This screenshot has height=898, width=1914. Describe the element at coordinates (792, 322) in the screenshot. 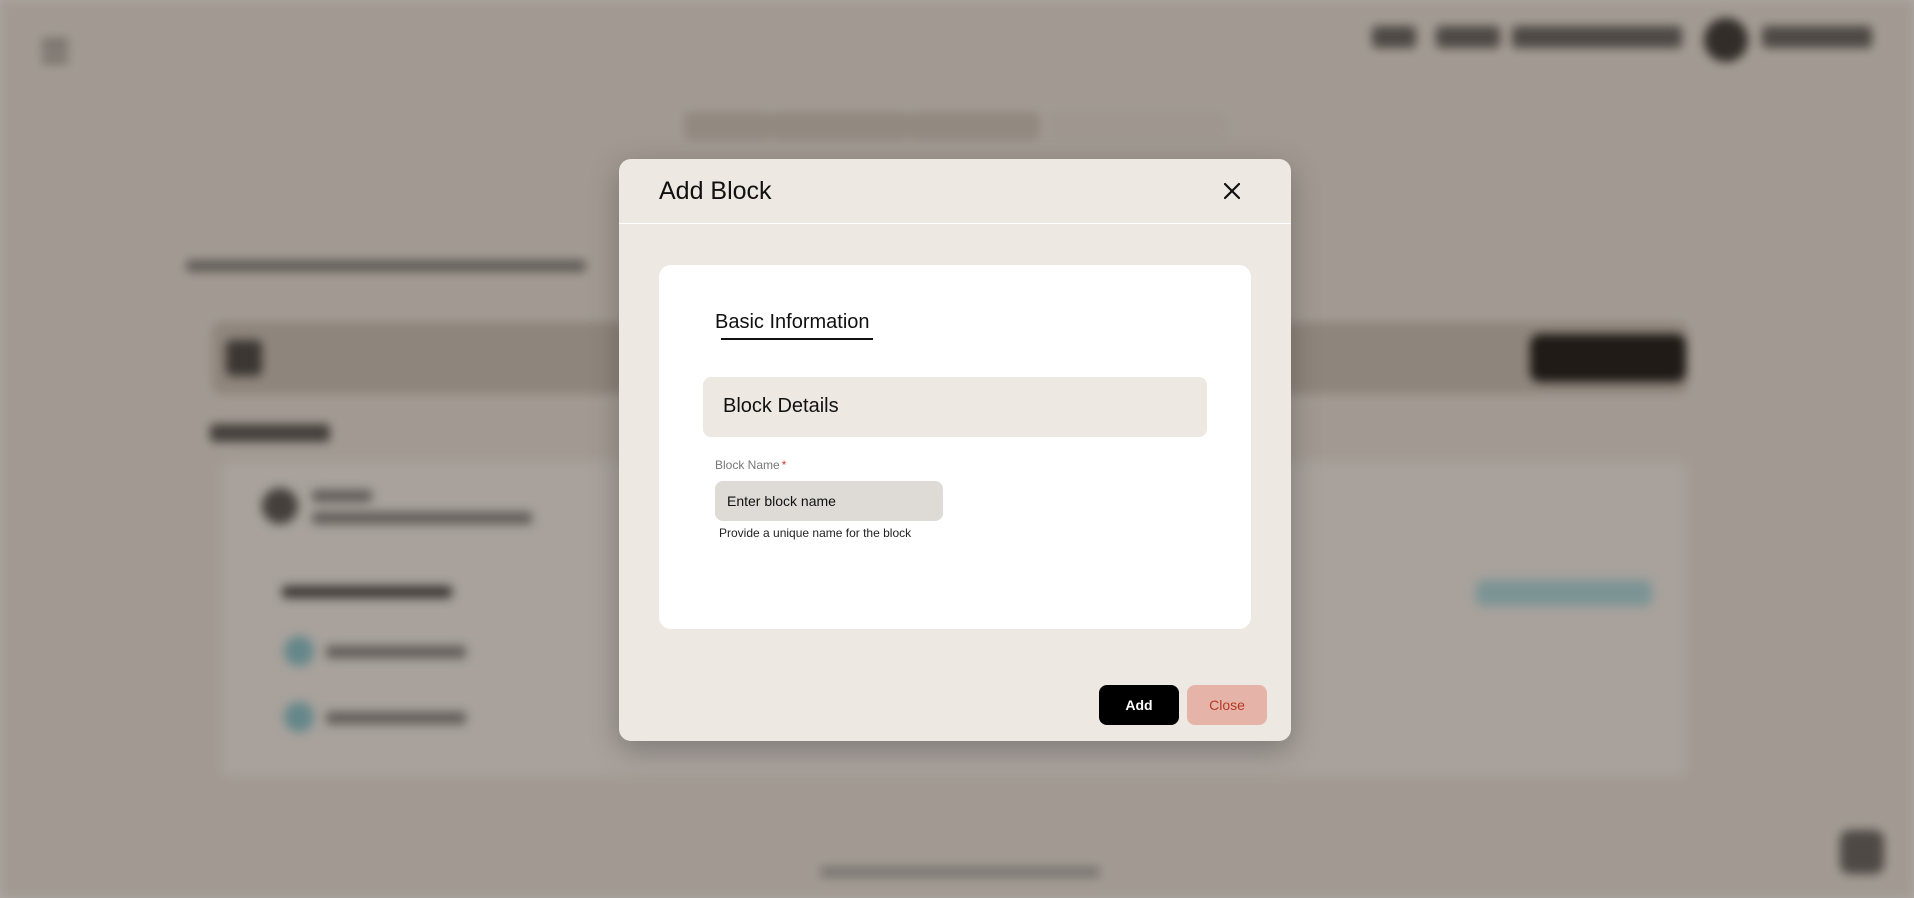

I see `tab-basic-information: Basic Information` at that location.